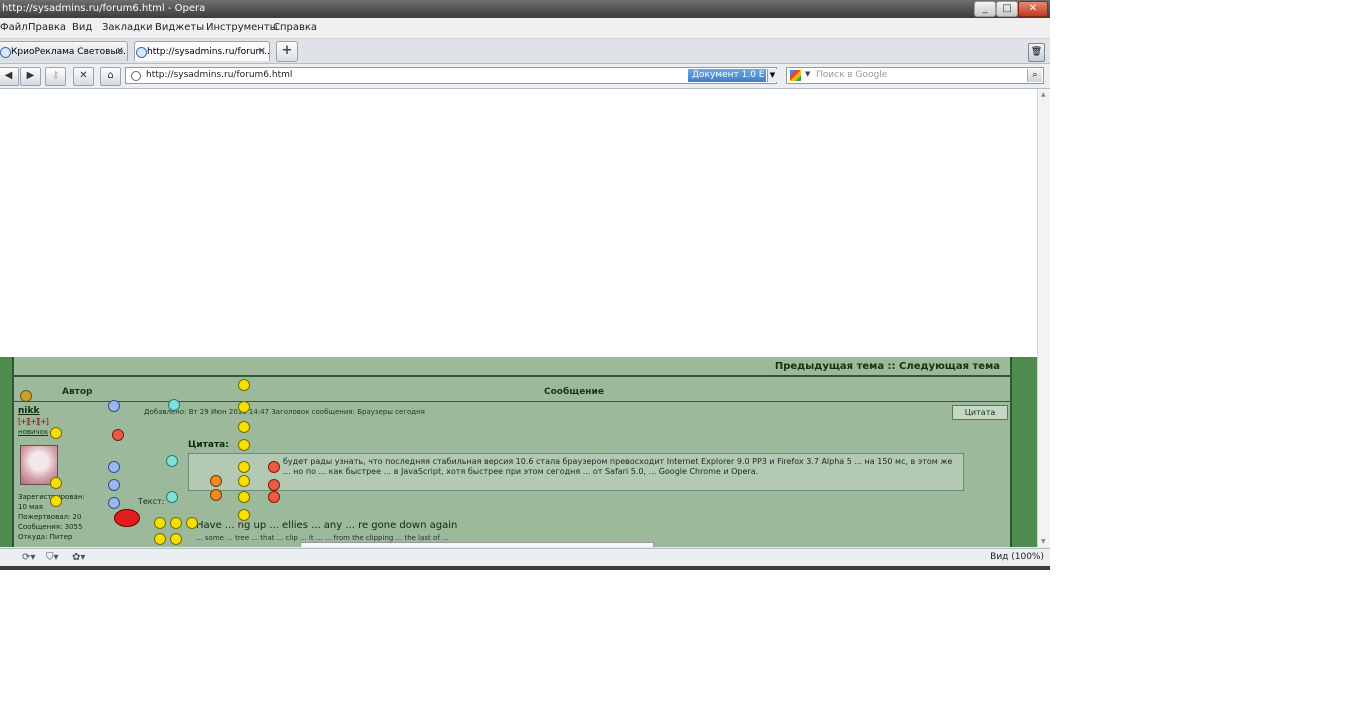 The image size is (1366, 708). What do you see at coordinates (1036, 52) in the screenshot?
I see `trash-icon: 🗑` at bounding box center [1036, 52].